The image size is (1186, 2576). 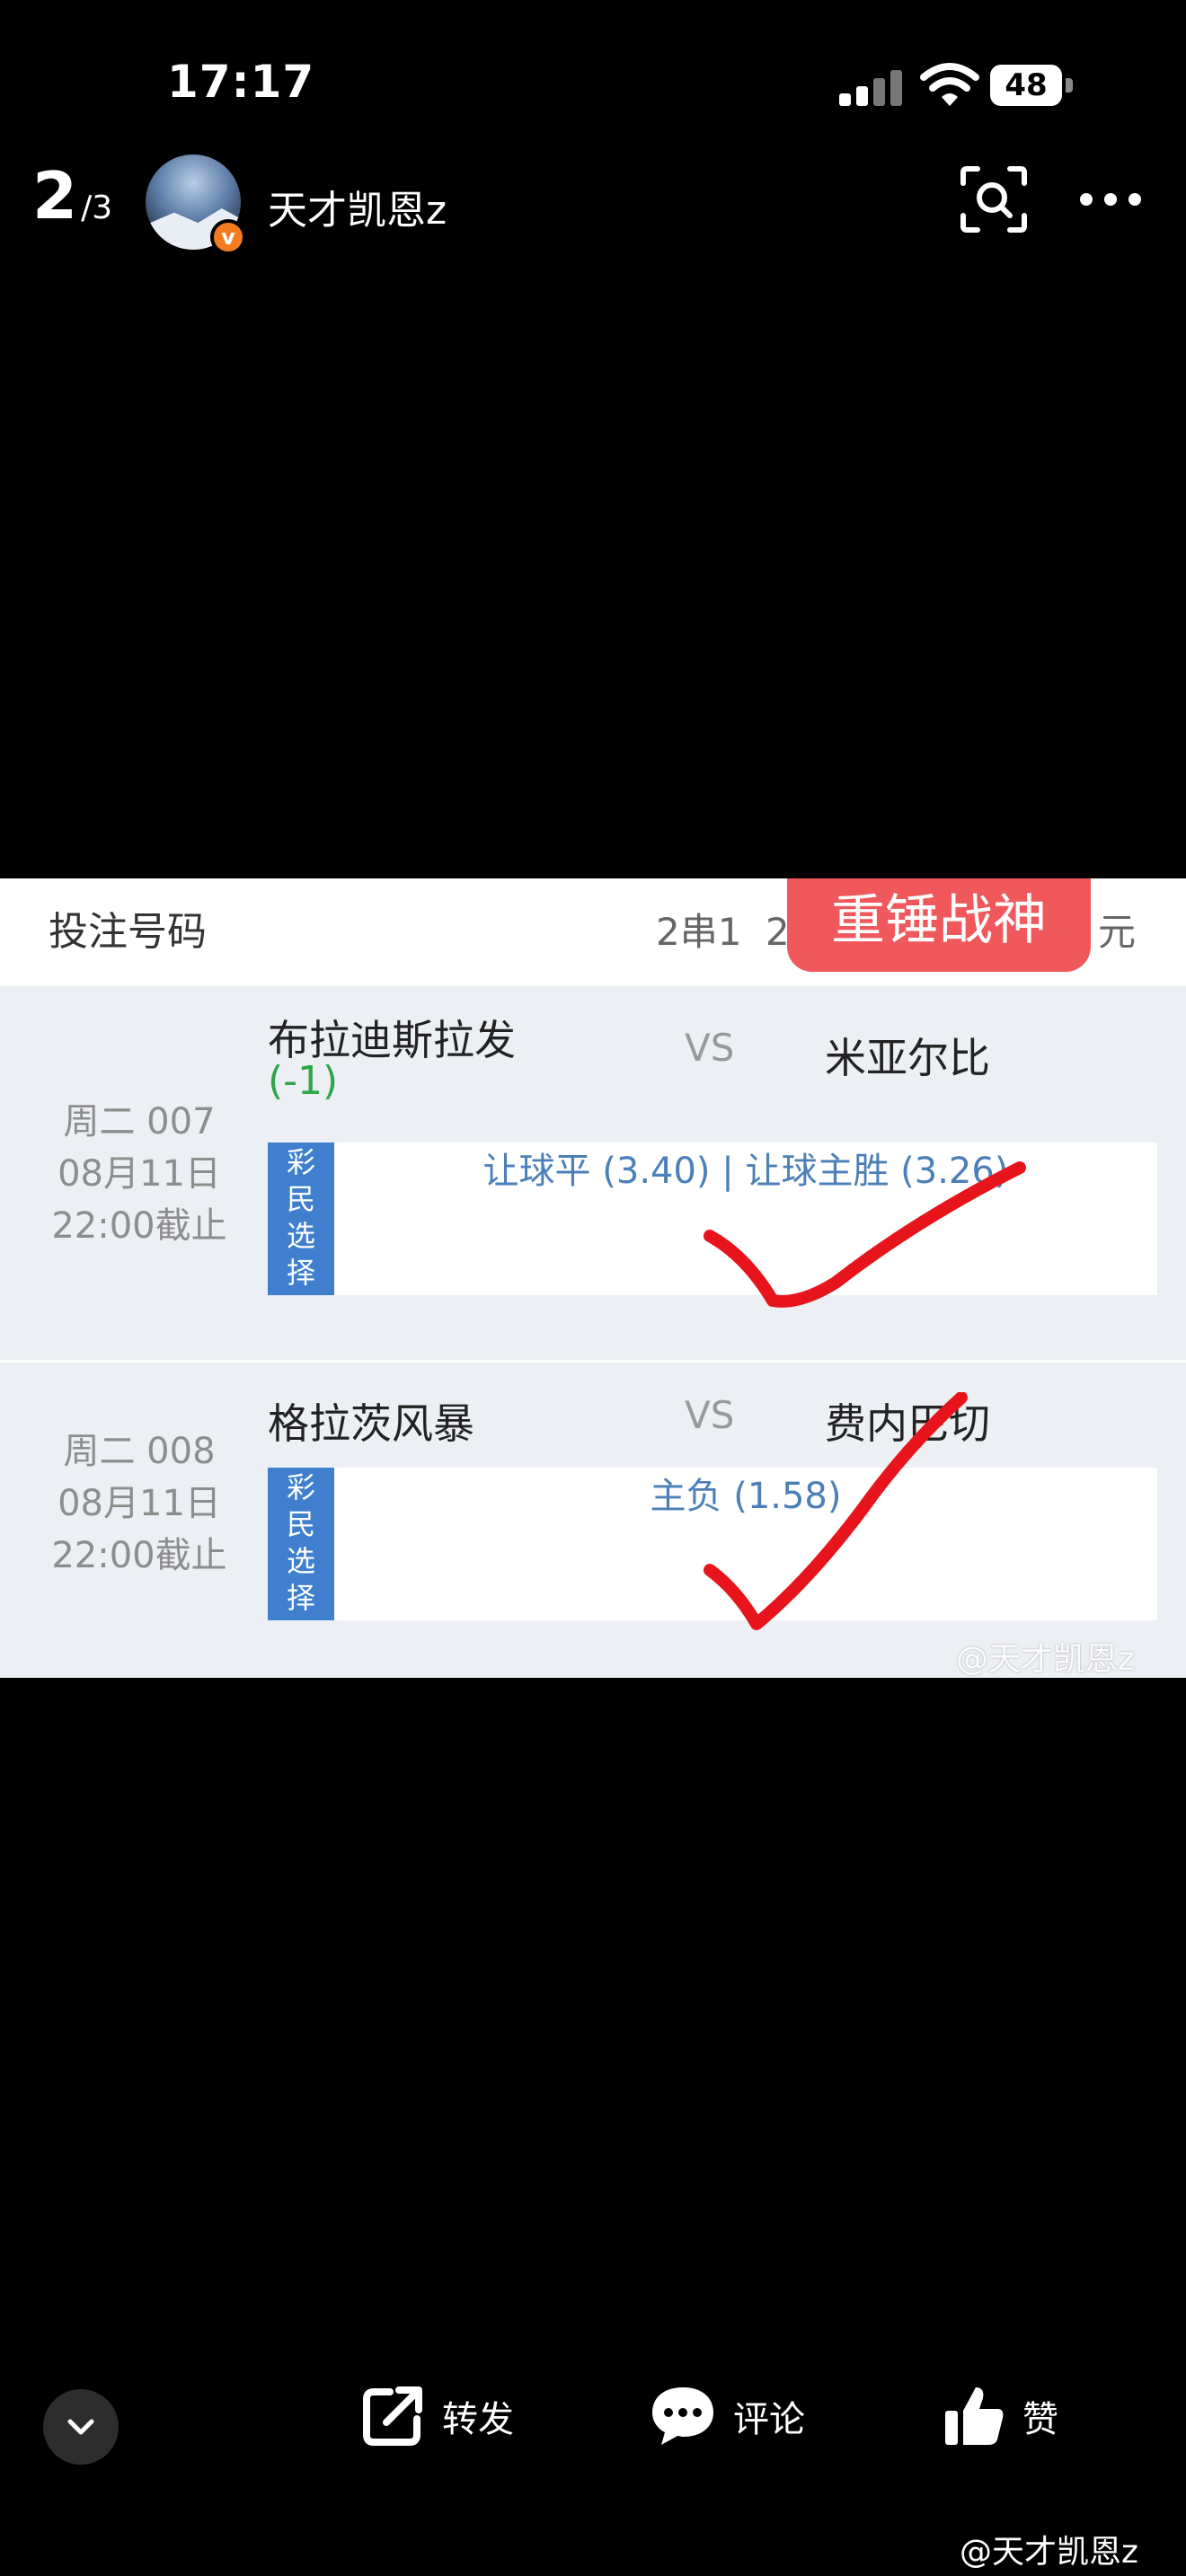 I want to click on battery-icon: 48, so click(x=1031, y=85).